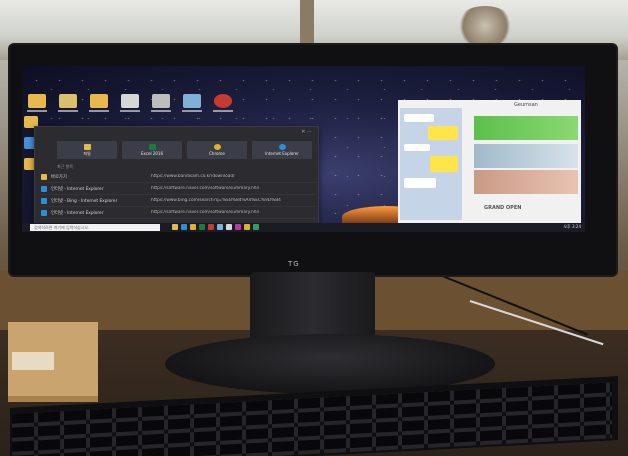 The height and width of the screenshot is (456, 628). What do you see at coordinates (65, 166) in the screenshot?
I see `recent-section-label: 최근 항목` at bounding box center [65, 166].